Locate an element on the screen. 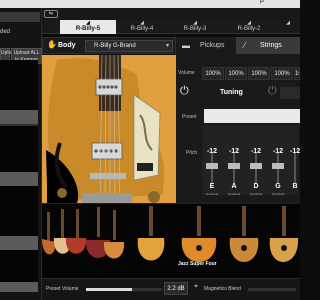  tab-r-billy-4: ◢ R-Billy-4 is located at coordinates (142, 27).